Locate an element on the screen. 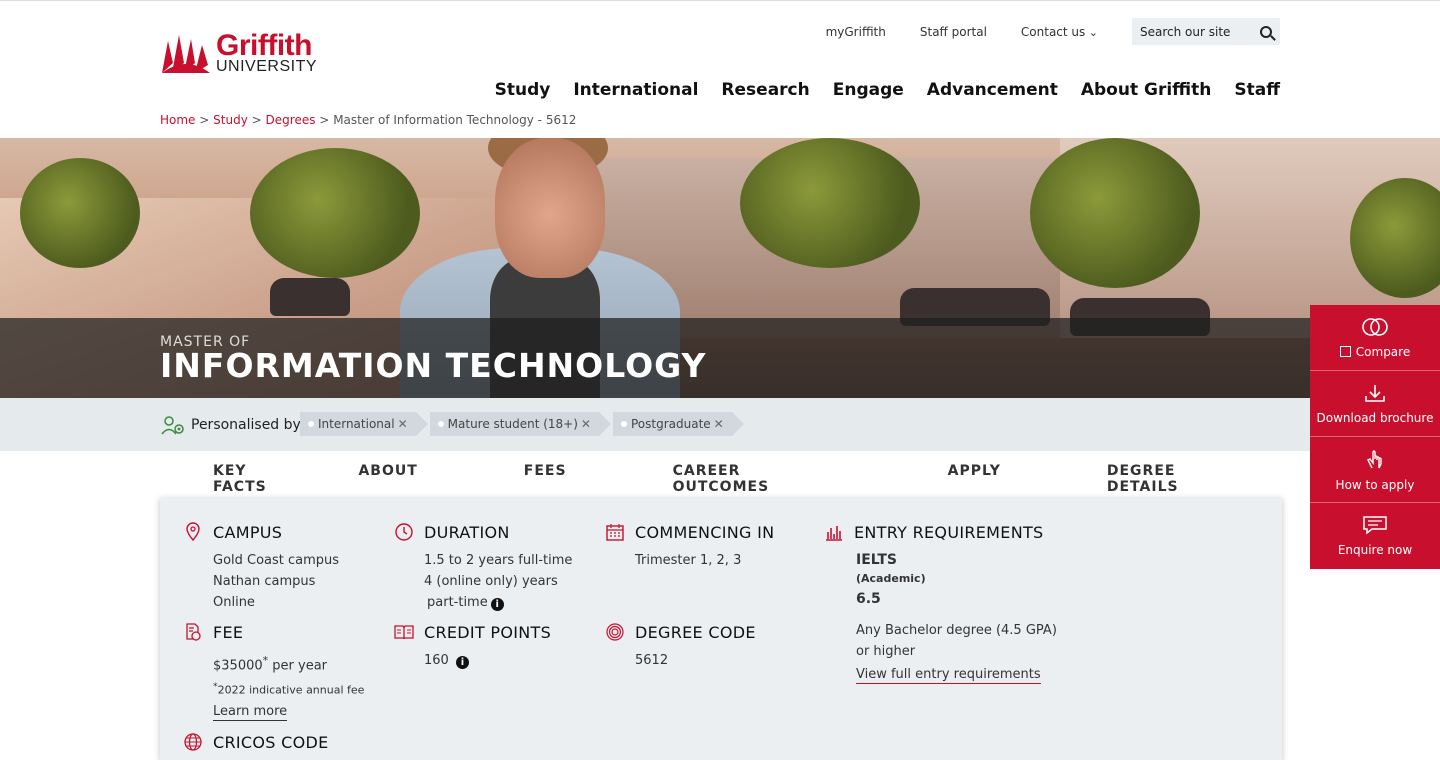 This screenshot has height=760, width=1440. nav-advancement: Advancement is located at coordinates (992, 90).